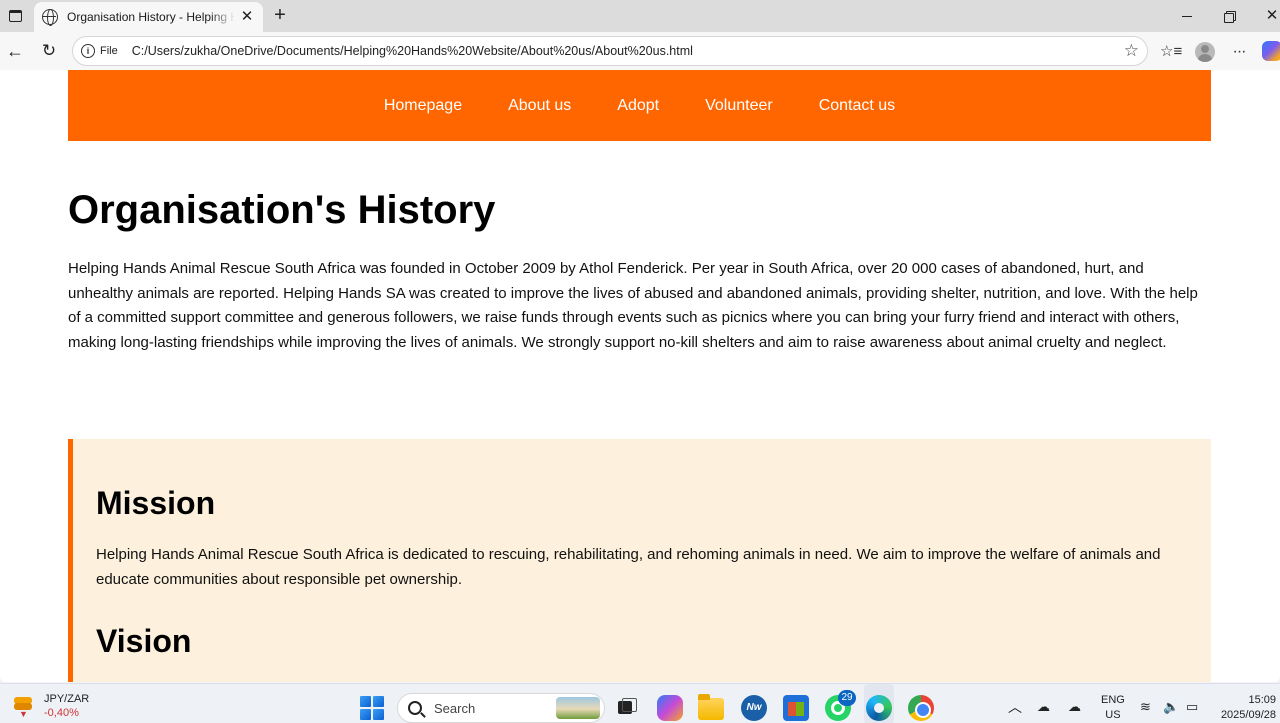 This screenshot has width=1280, height=723. Describe the element at coordinates (1113, 715) in the screenshot. I see `keyboard-layout: US` at that location.